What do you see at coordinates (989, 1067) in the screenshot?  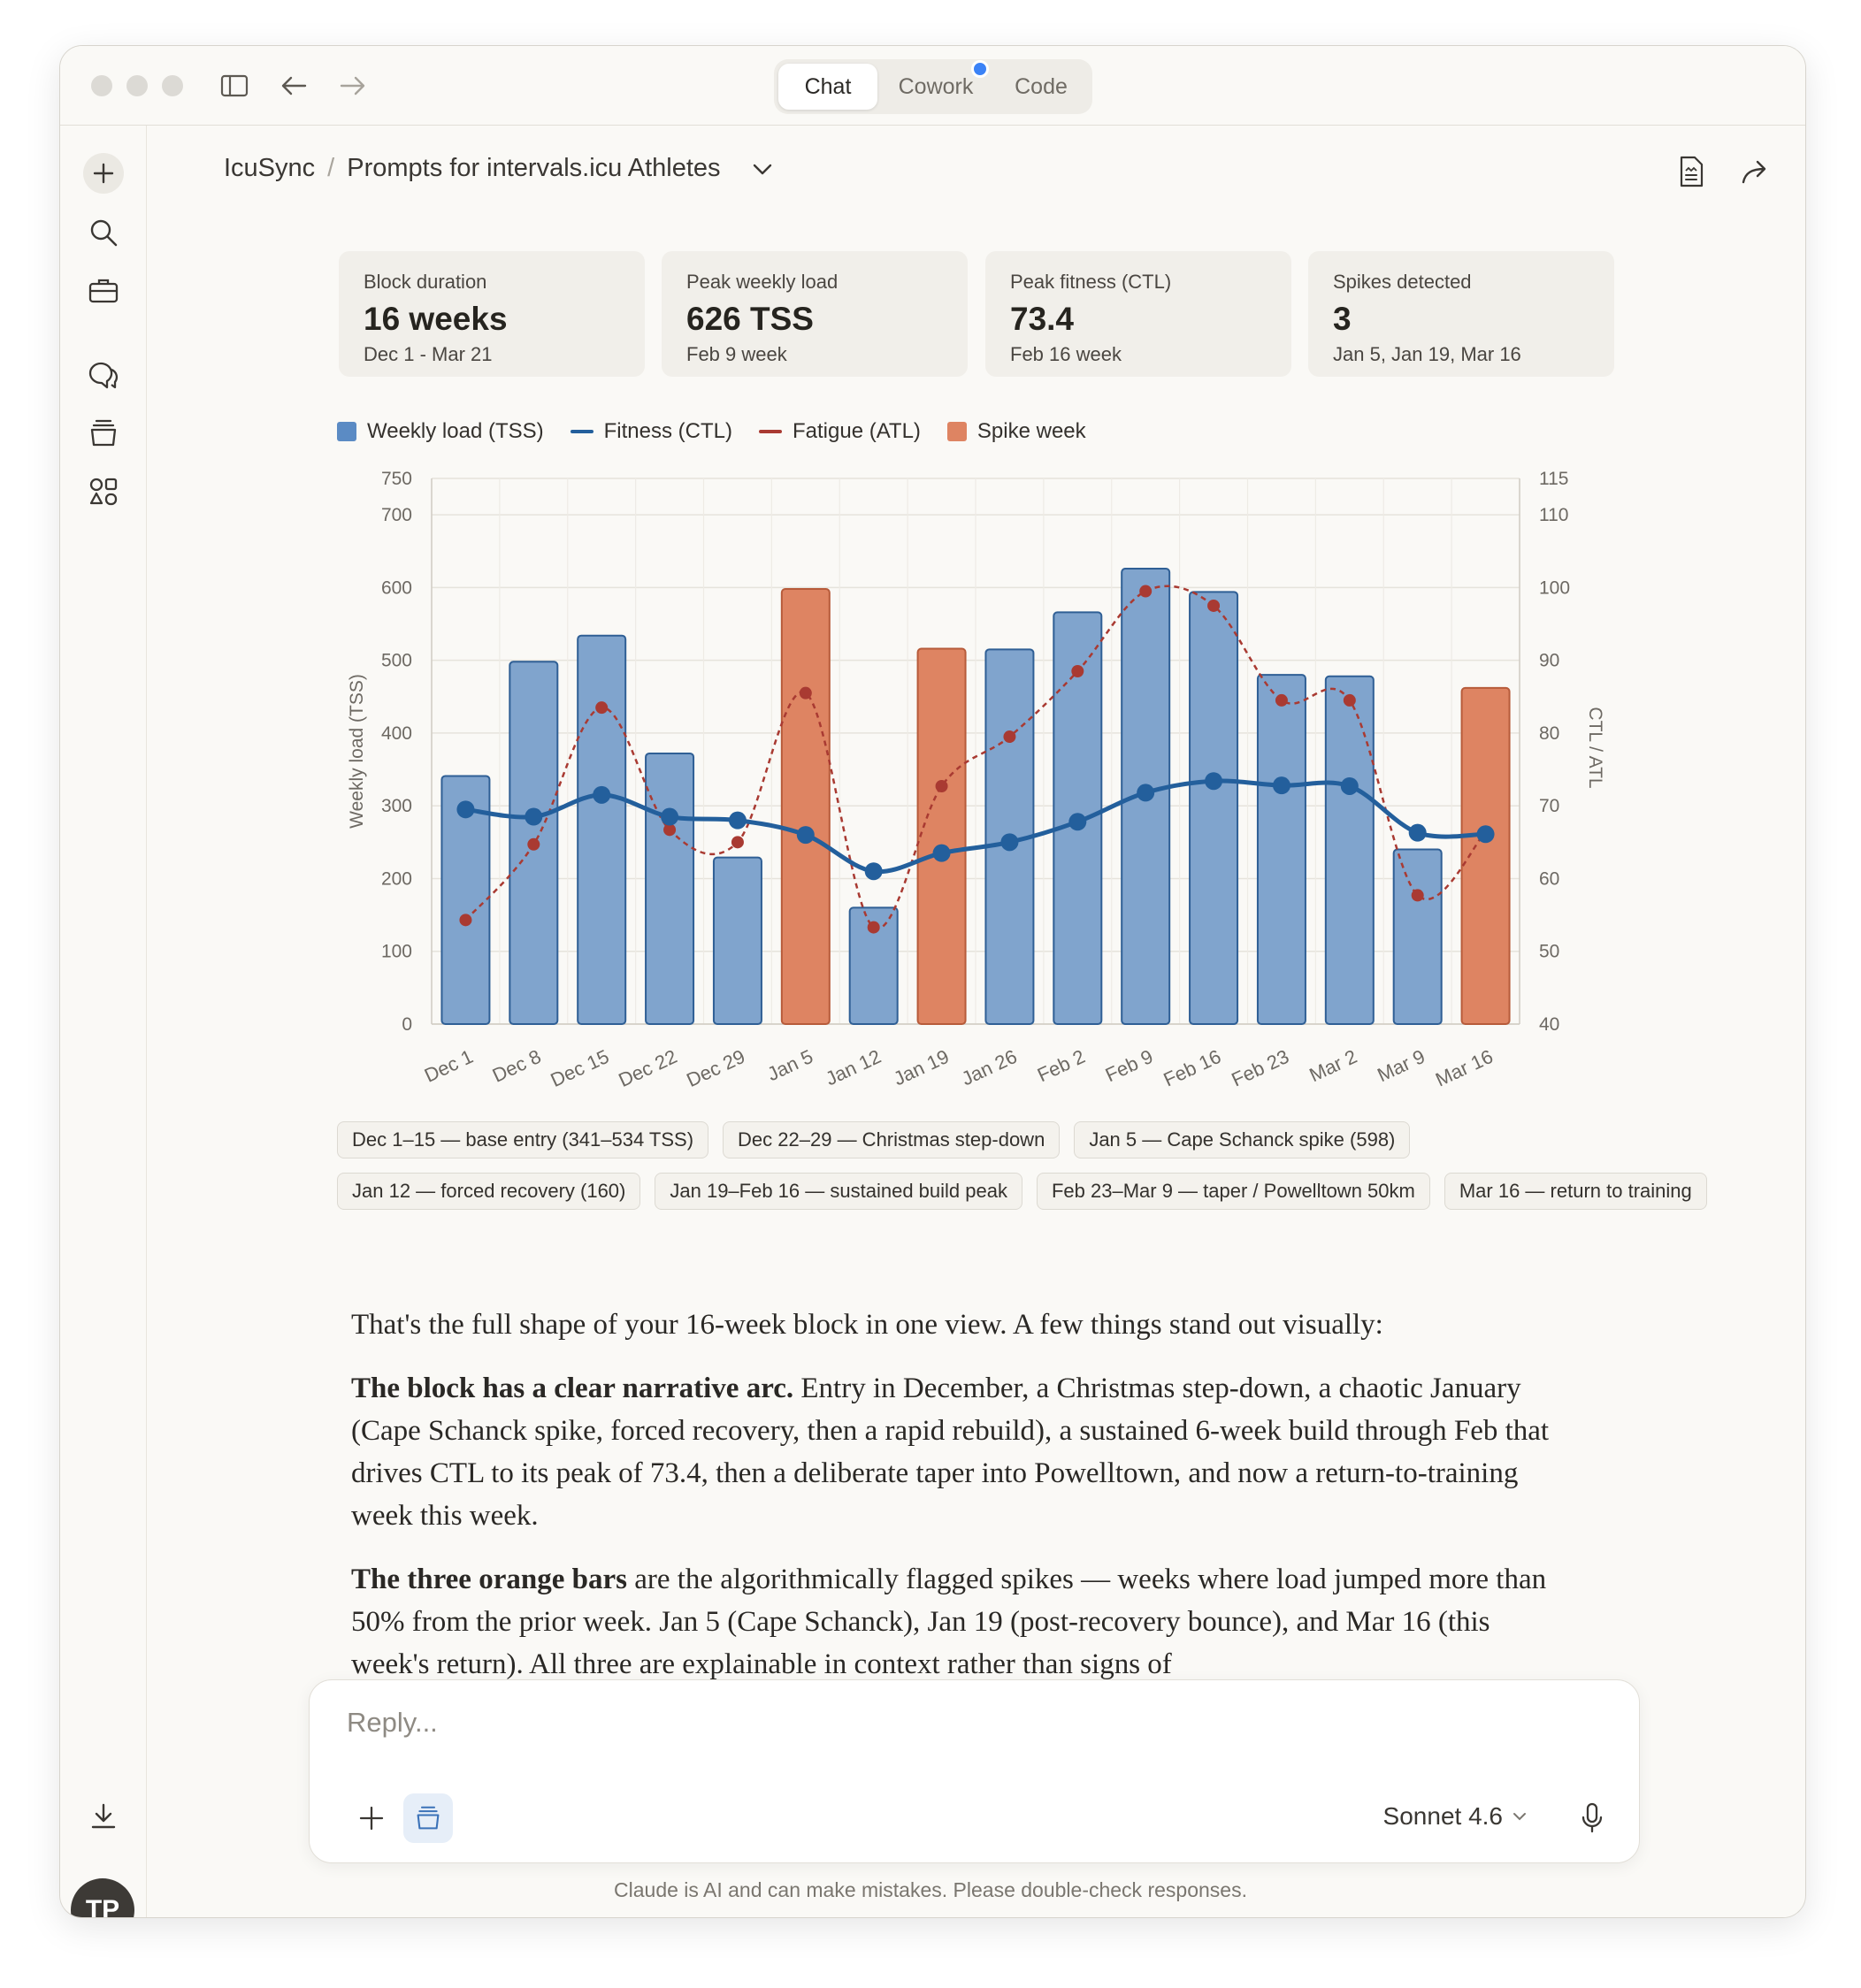 I see `x-tick-label: Jan 26` at bounding box center [989, 1067].